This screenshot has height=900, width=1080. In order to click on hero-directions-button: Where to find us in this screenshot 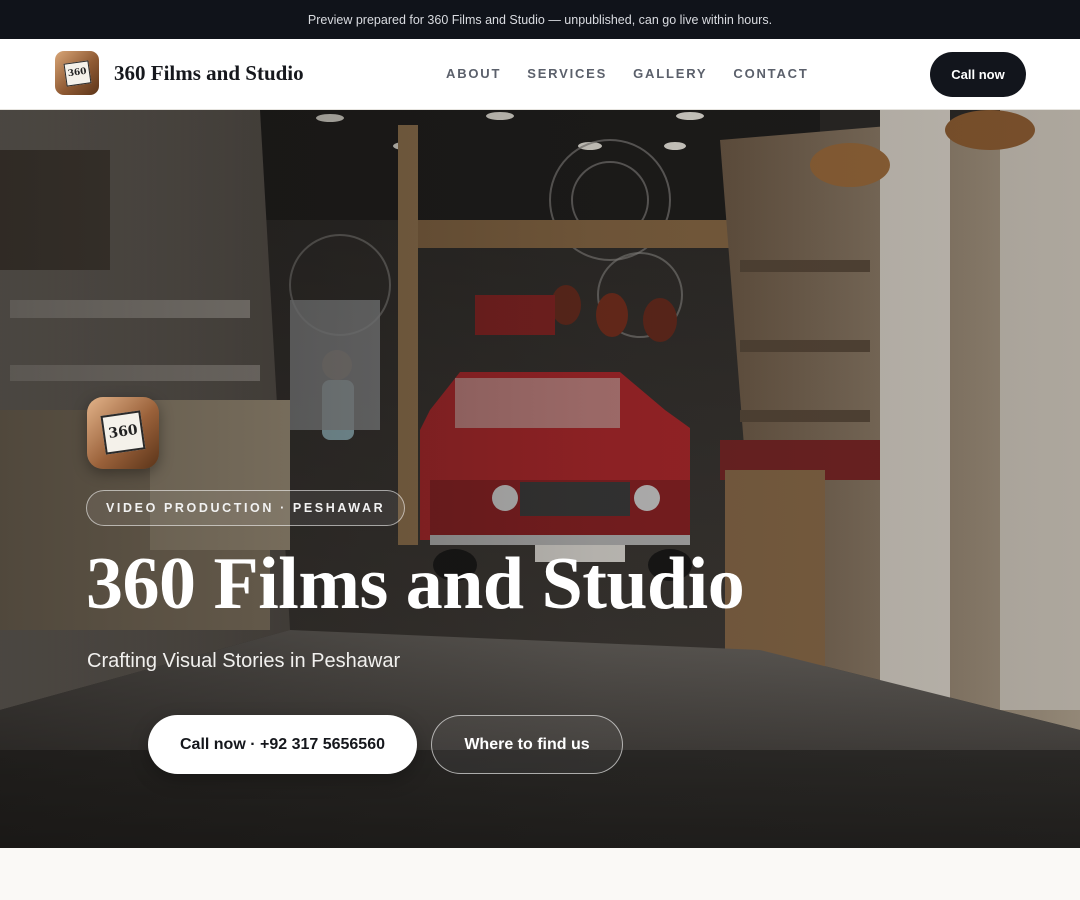, I will do `click(527, 744)`.